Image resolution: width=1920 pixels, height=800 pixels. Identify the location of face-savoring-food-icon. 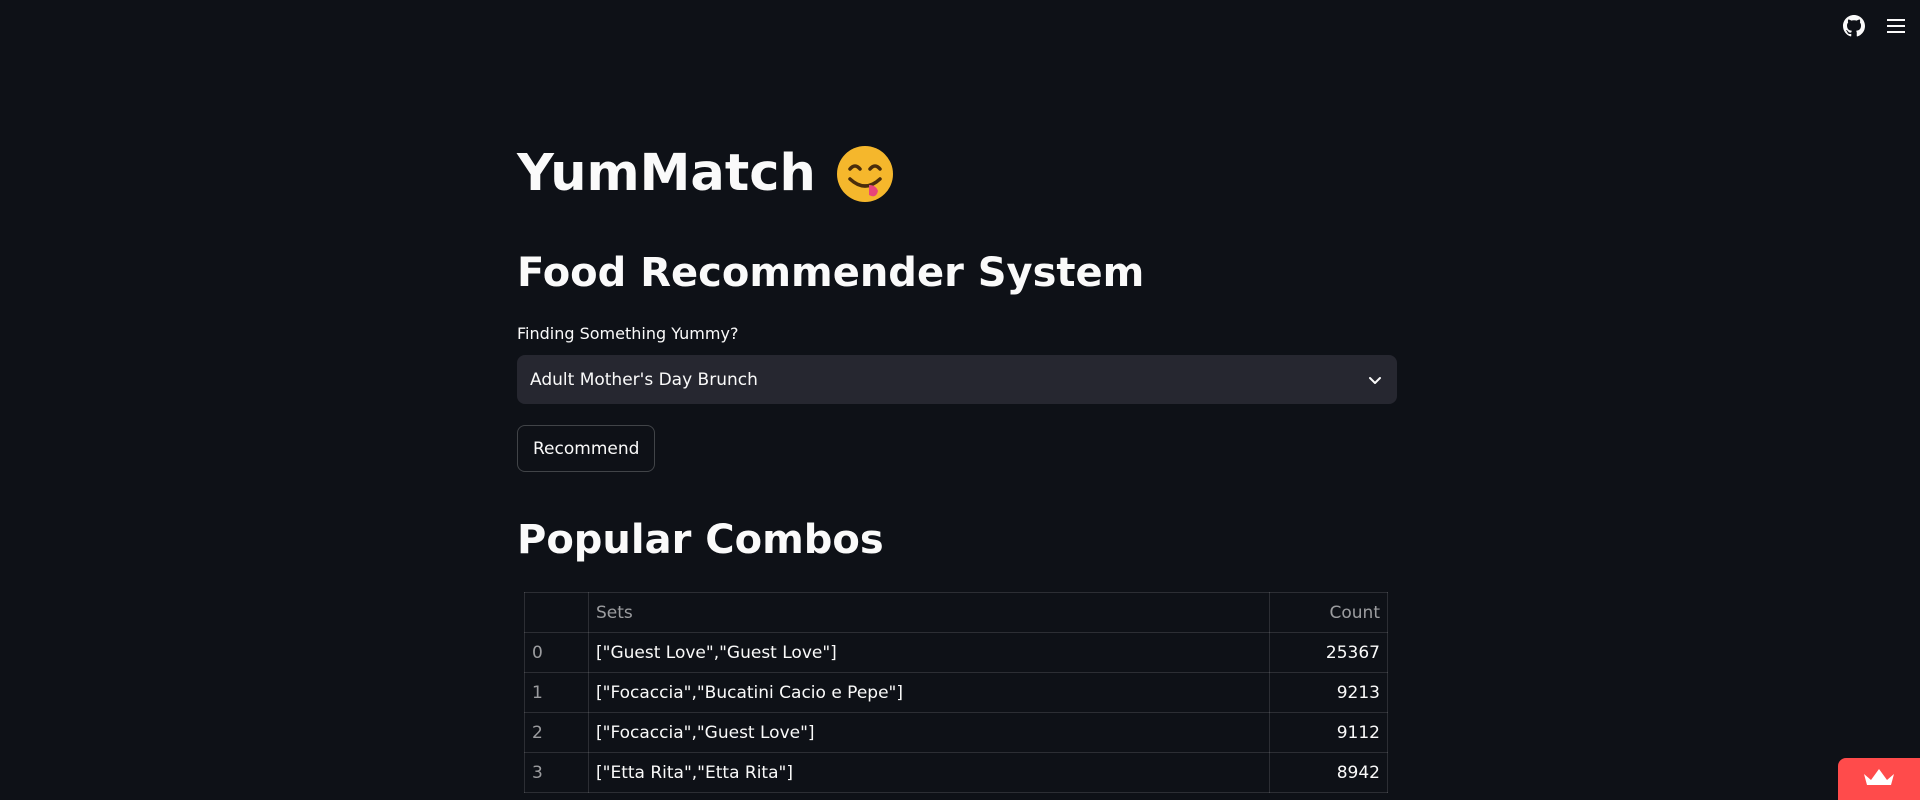
(865, 174).